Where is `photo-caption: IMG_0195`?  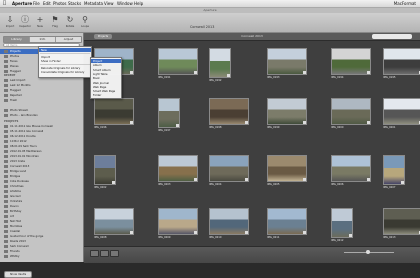 photo-caption: IMG_0195 is located at coordinates (389, 77).